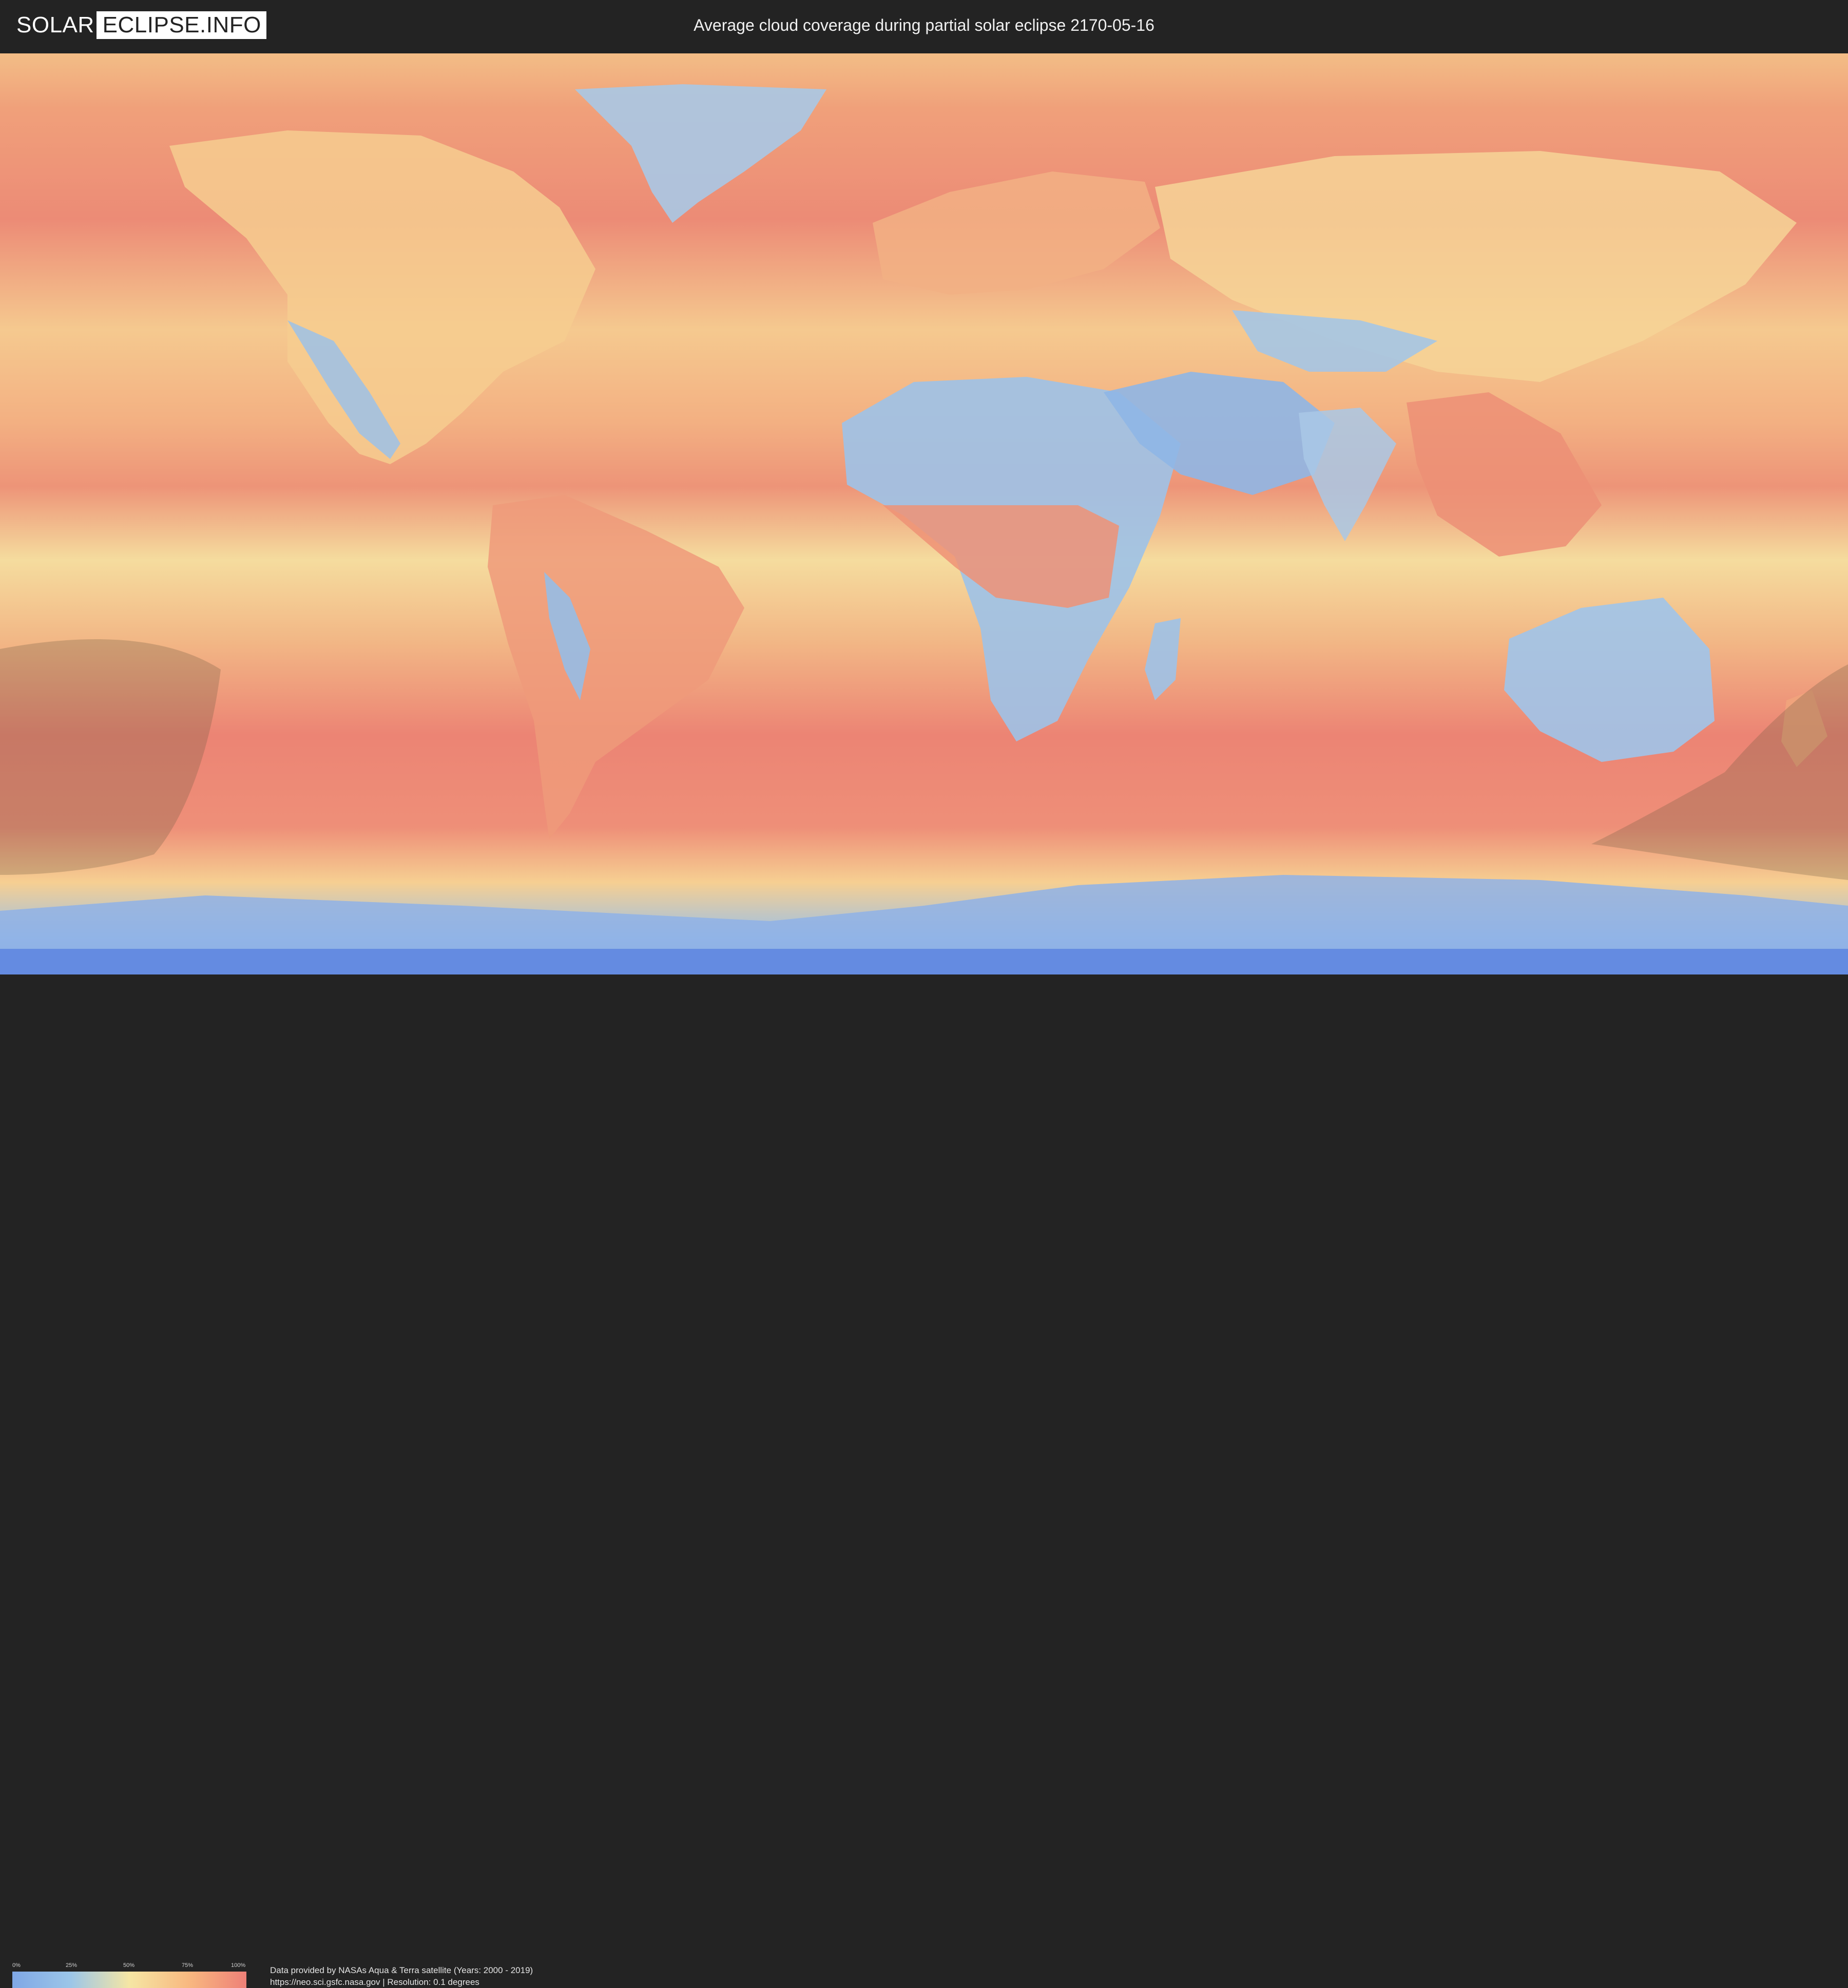  What do you see at coordinates (188, 1965) in the screenshot?
I see `legend-tick-75: 75%` at bounding box center [188, 1965].